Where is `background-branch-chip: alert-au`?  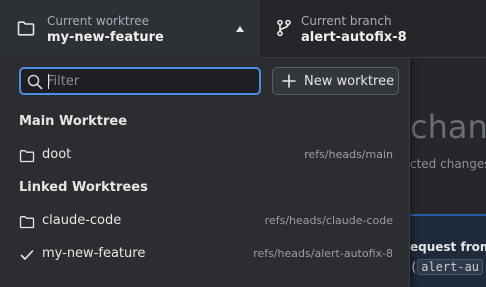
background-branch-chip: alert-au is located at coordinates (450, 267).